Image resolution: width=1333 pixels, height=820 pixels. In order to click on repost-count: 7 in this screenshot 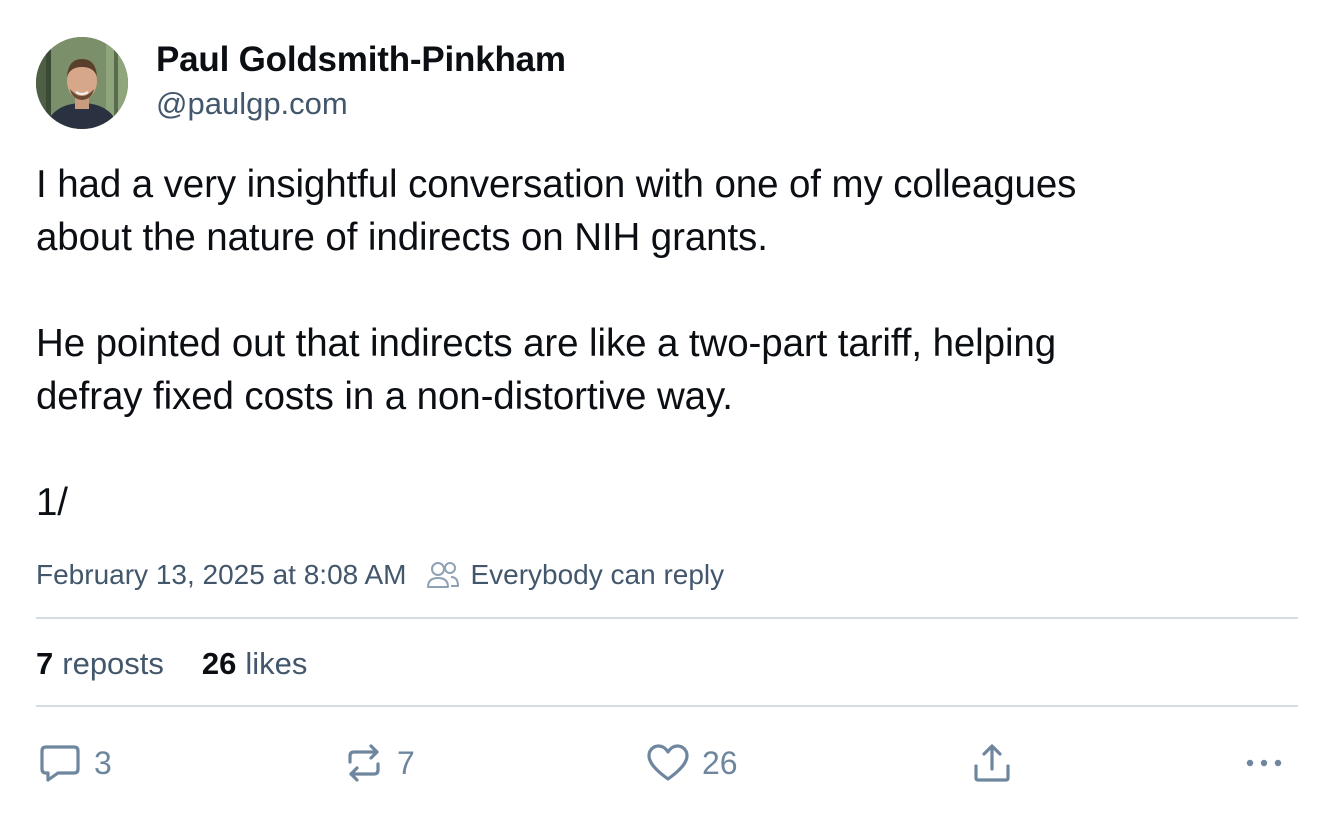, I will do `click(406, 762)`.